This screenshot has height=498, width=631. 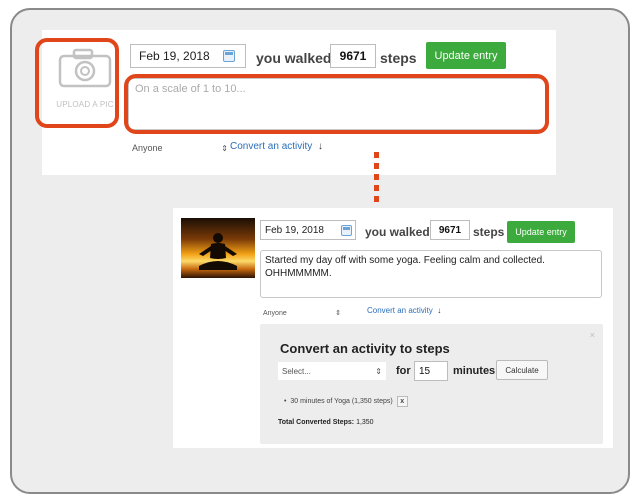 I want to click on convert-panel-title: Convert an activity to steps, so click(x=365, y=348).